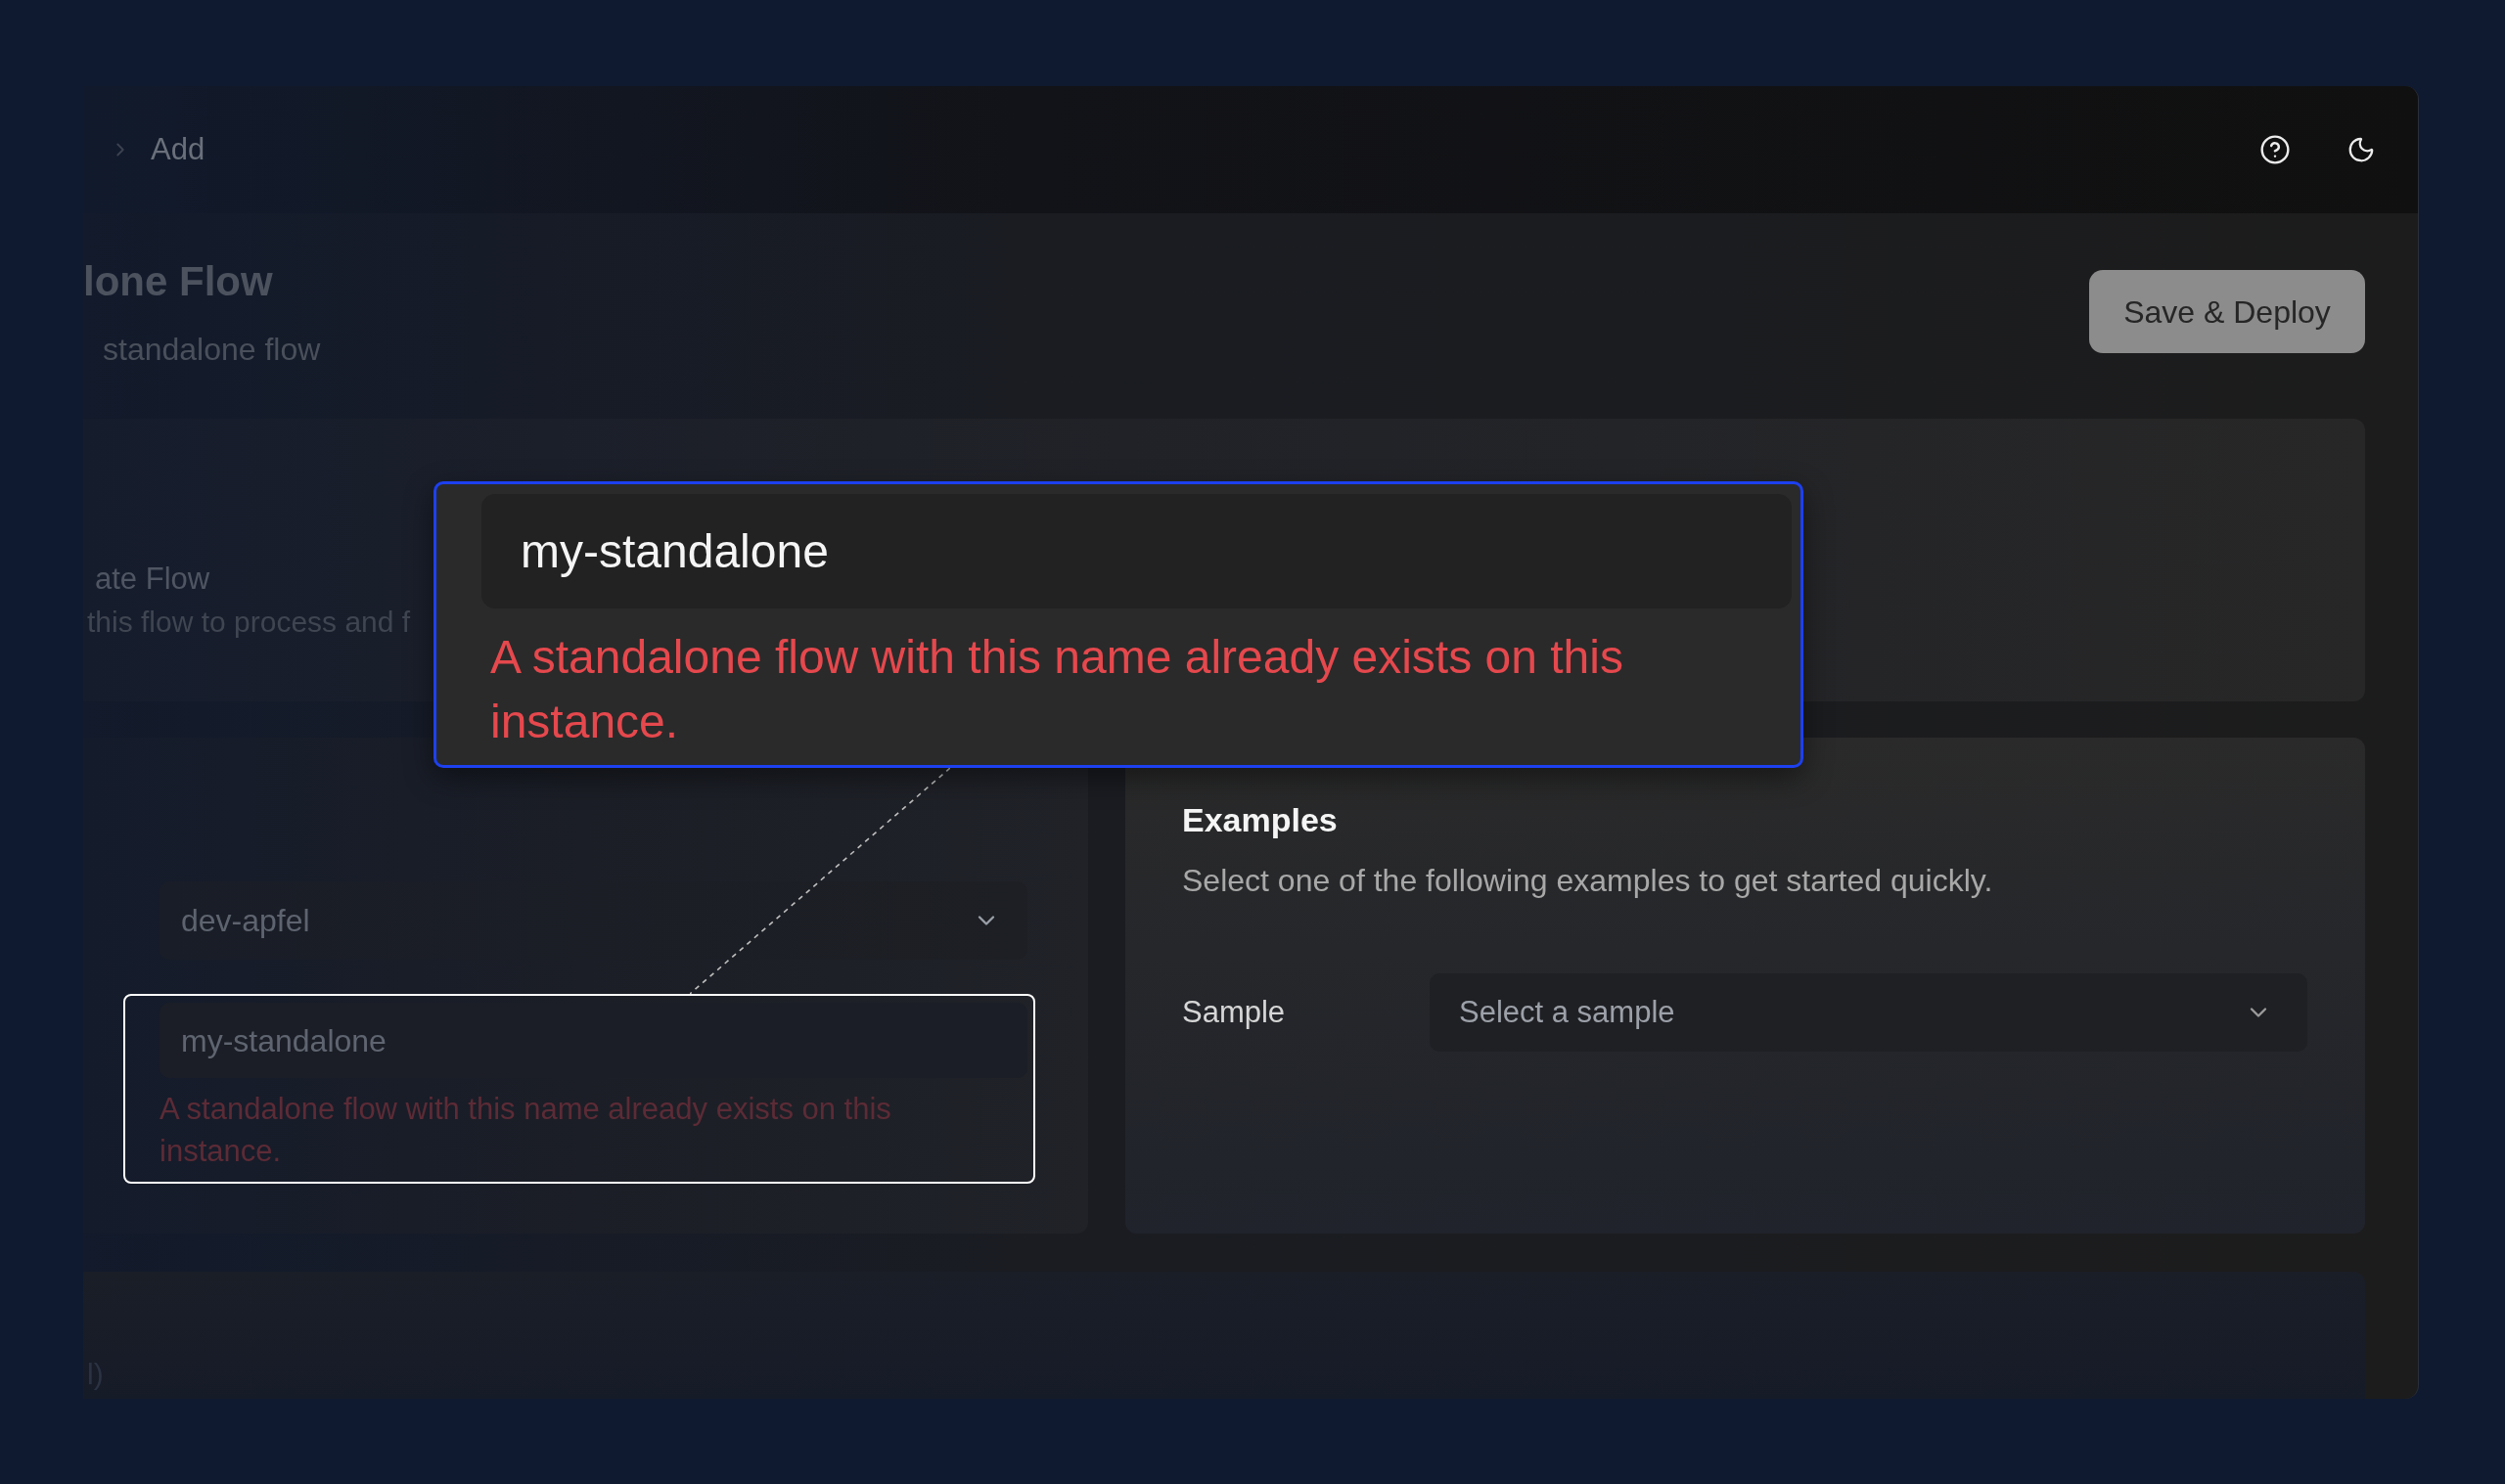 The image size is (2505, 1484). What do you see at coordinates (2361, 149) in the screenshot?
I see `moon-icon` at bounding box center [2361, 149].